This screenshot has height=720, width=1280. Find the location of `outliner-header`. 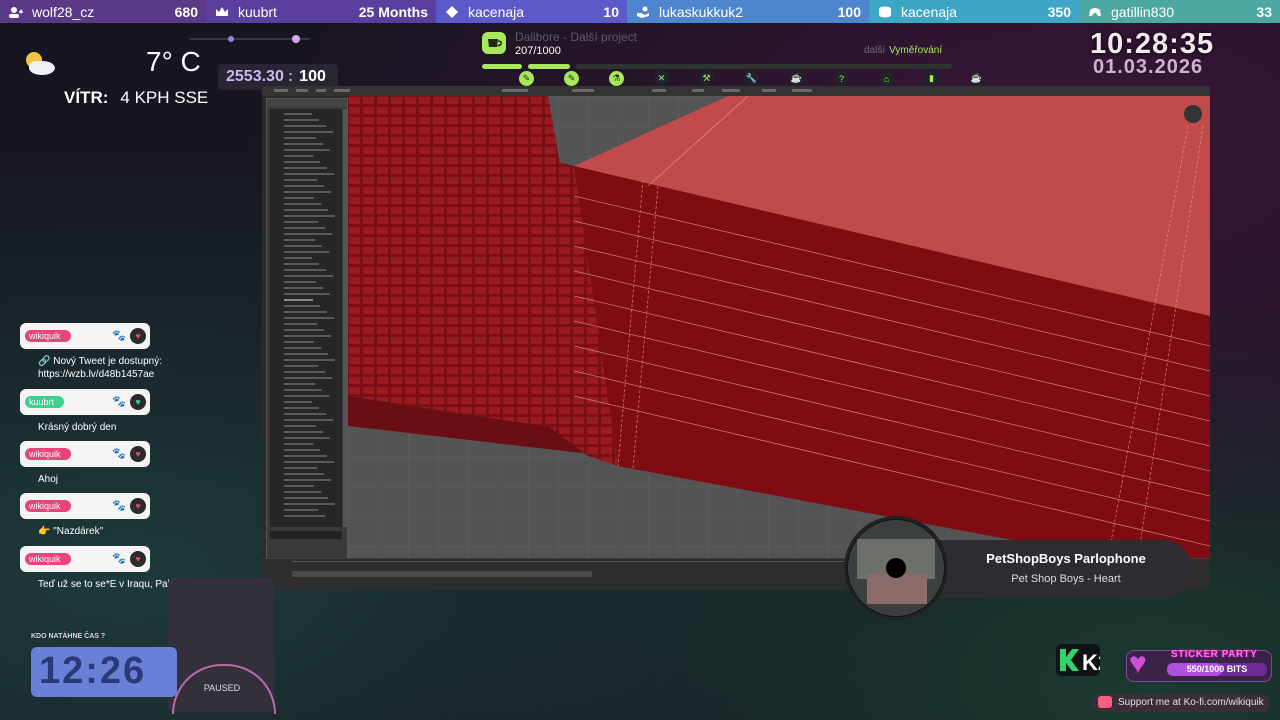

outliner-header is located at coordinates (307, 103).